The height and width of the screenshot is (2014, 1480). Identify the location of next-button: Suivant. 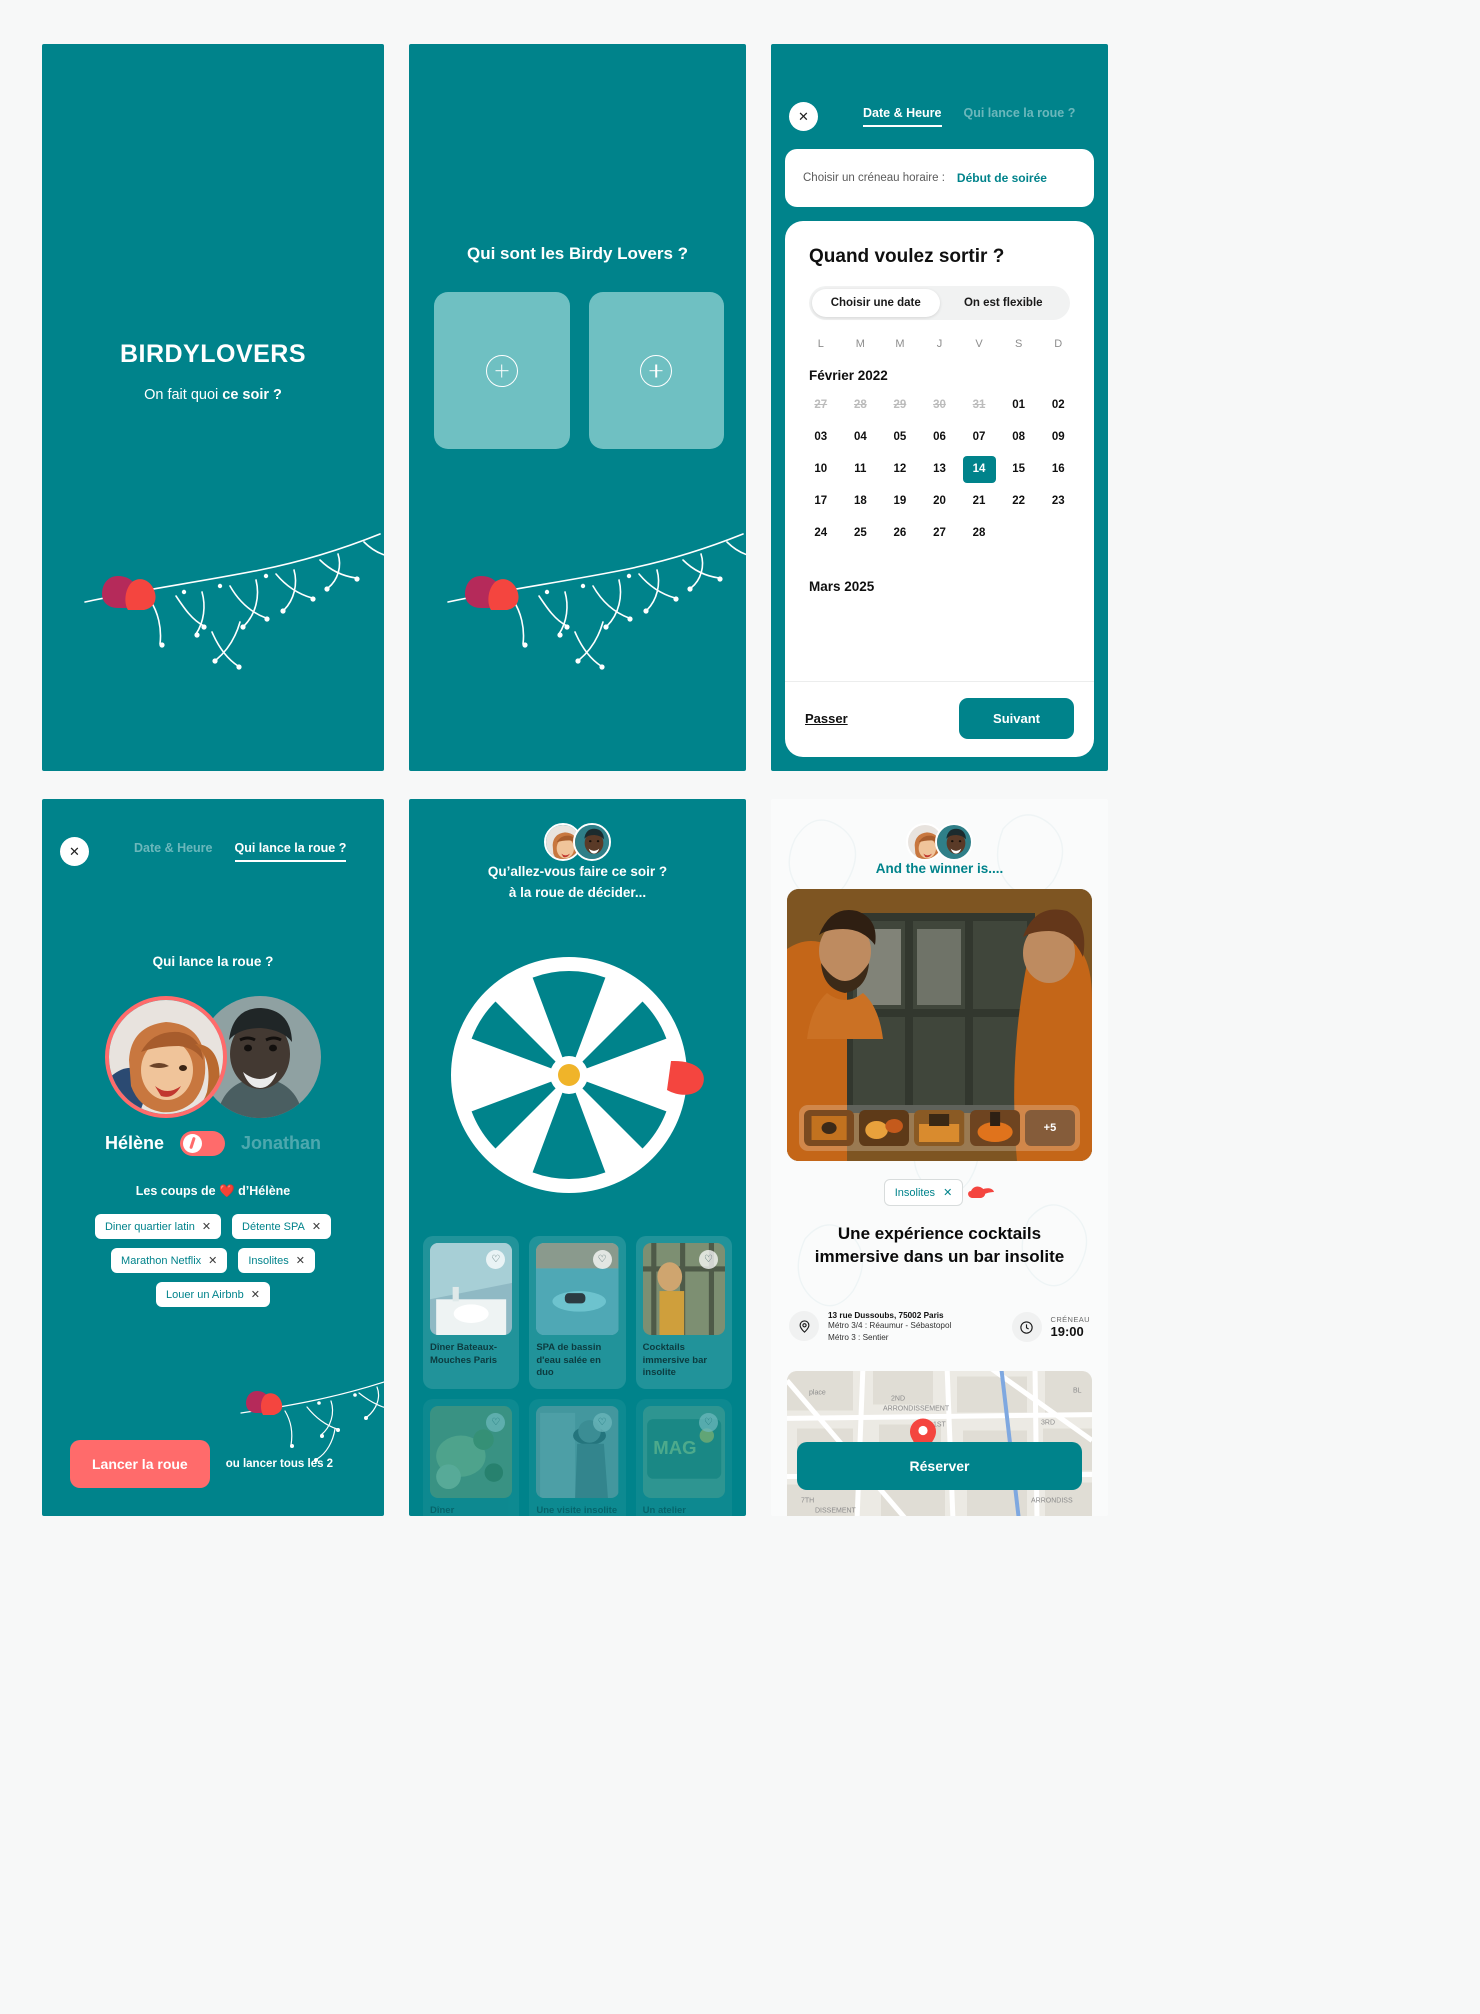
(1016, 718).